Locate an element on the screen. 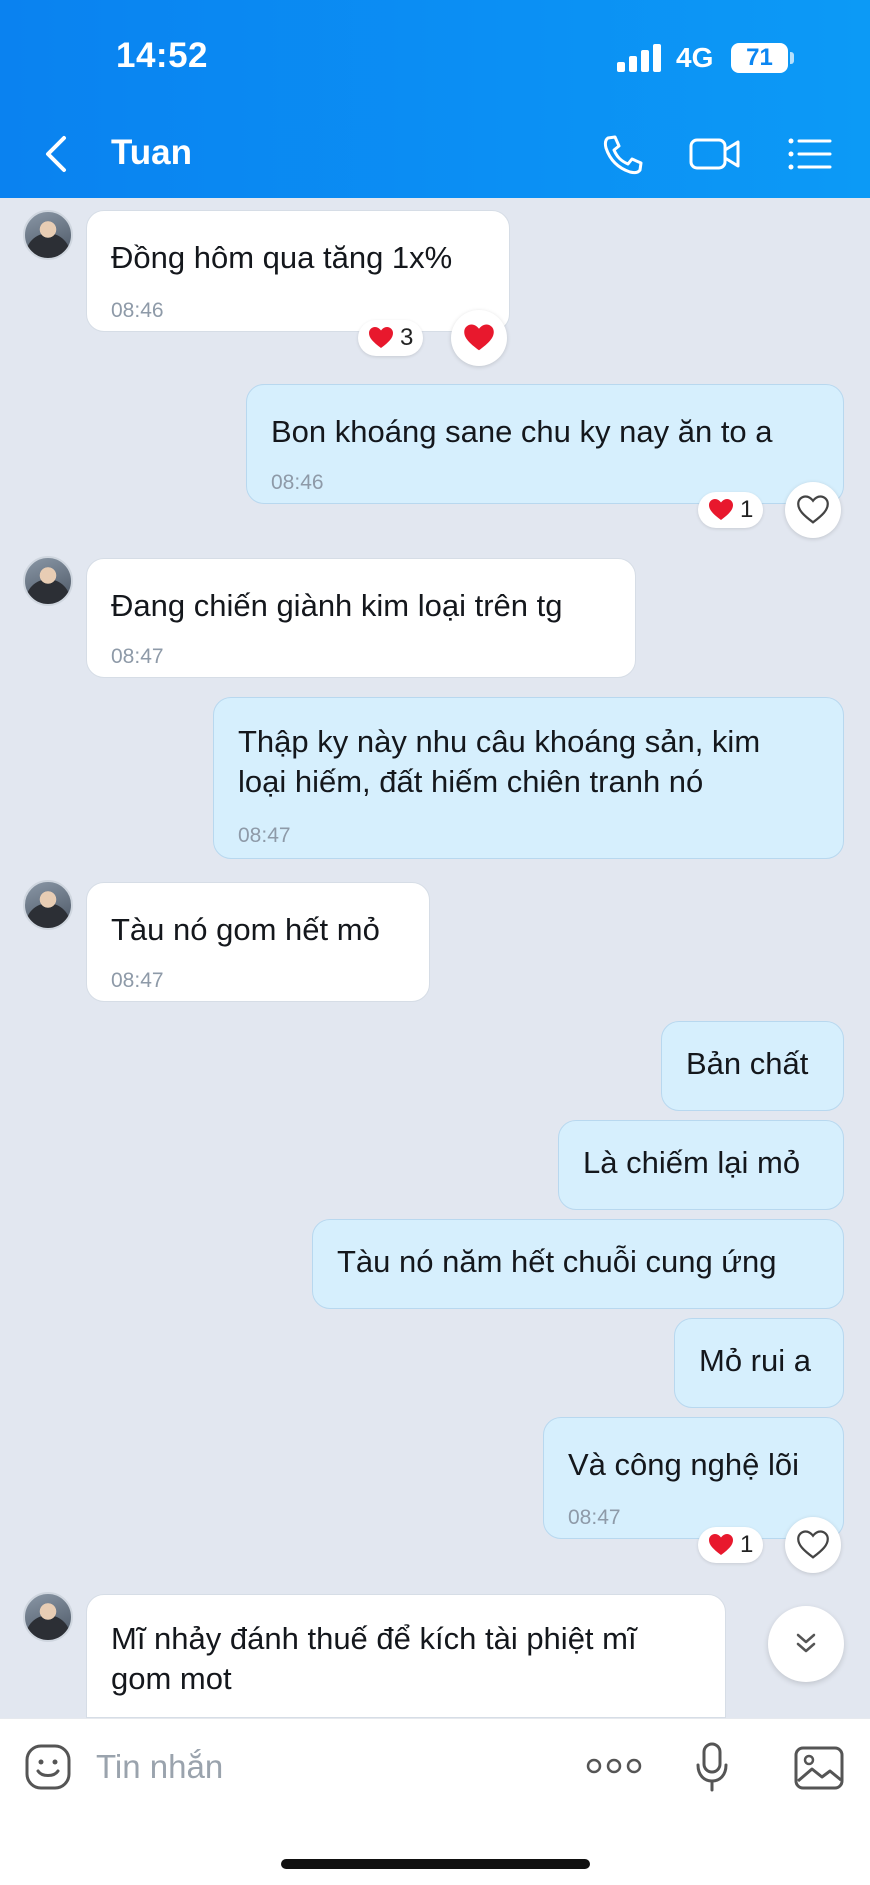 This screenshot has height=1885, width=870. message-text: Đang chiến giành kim loại trên tg is located at coordinates (337, 605).